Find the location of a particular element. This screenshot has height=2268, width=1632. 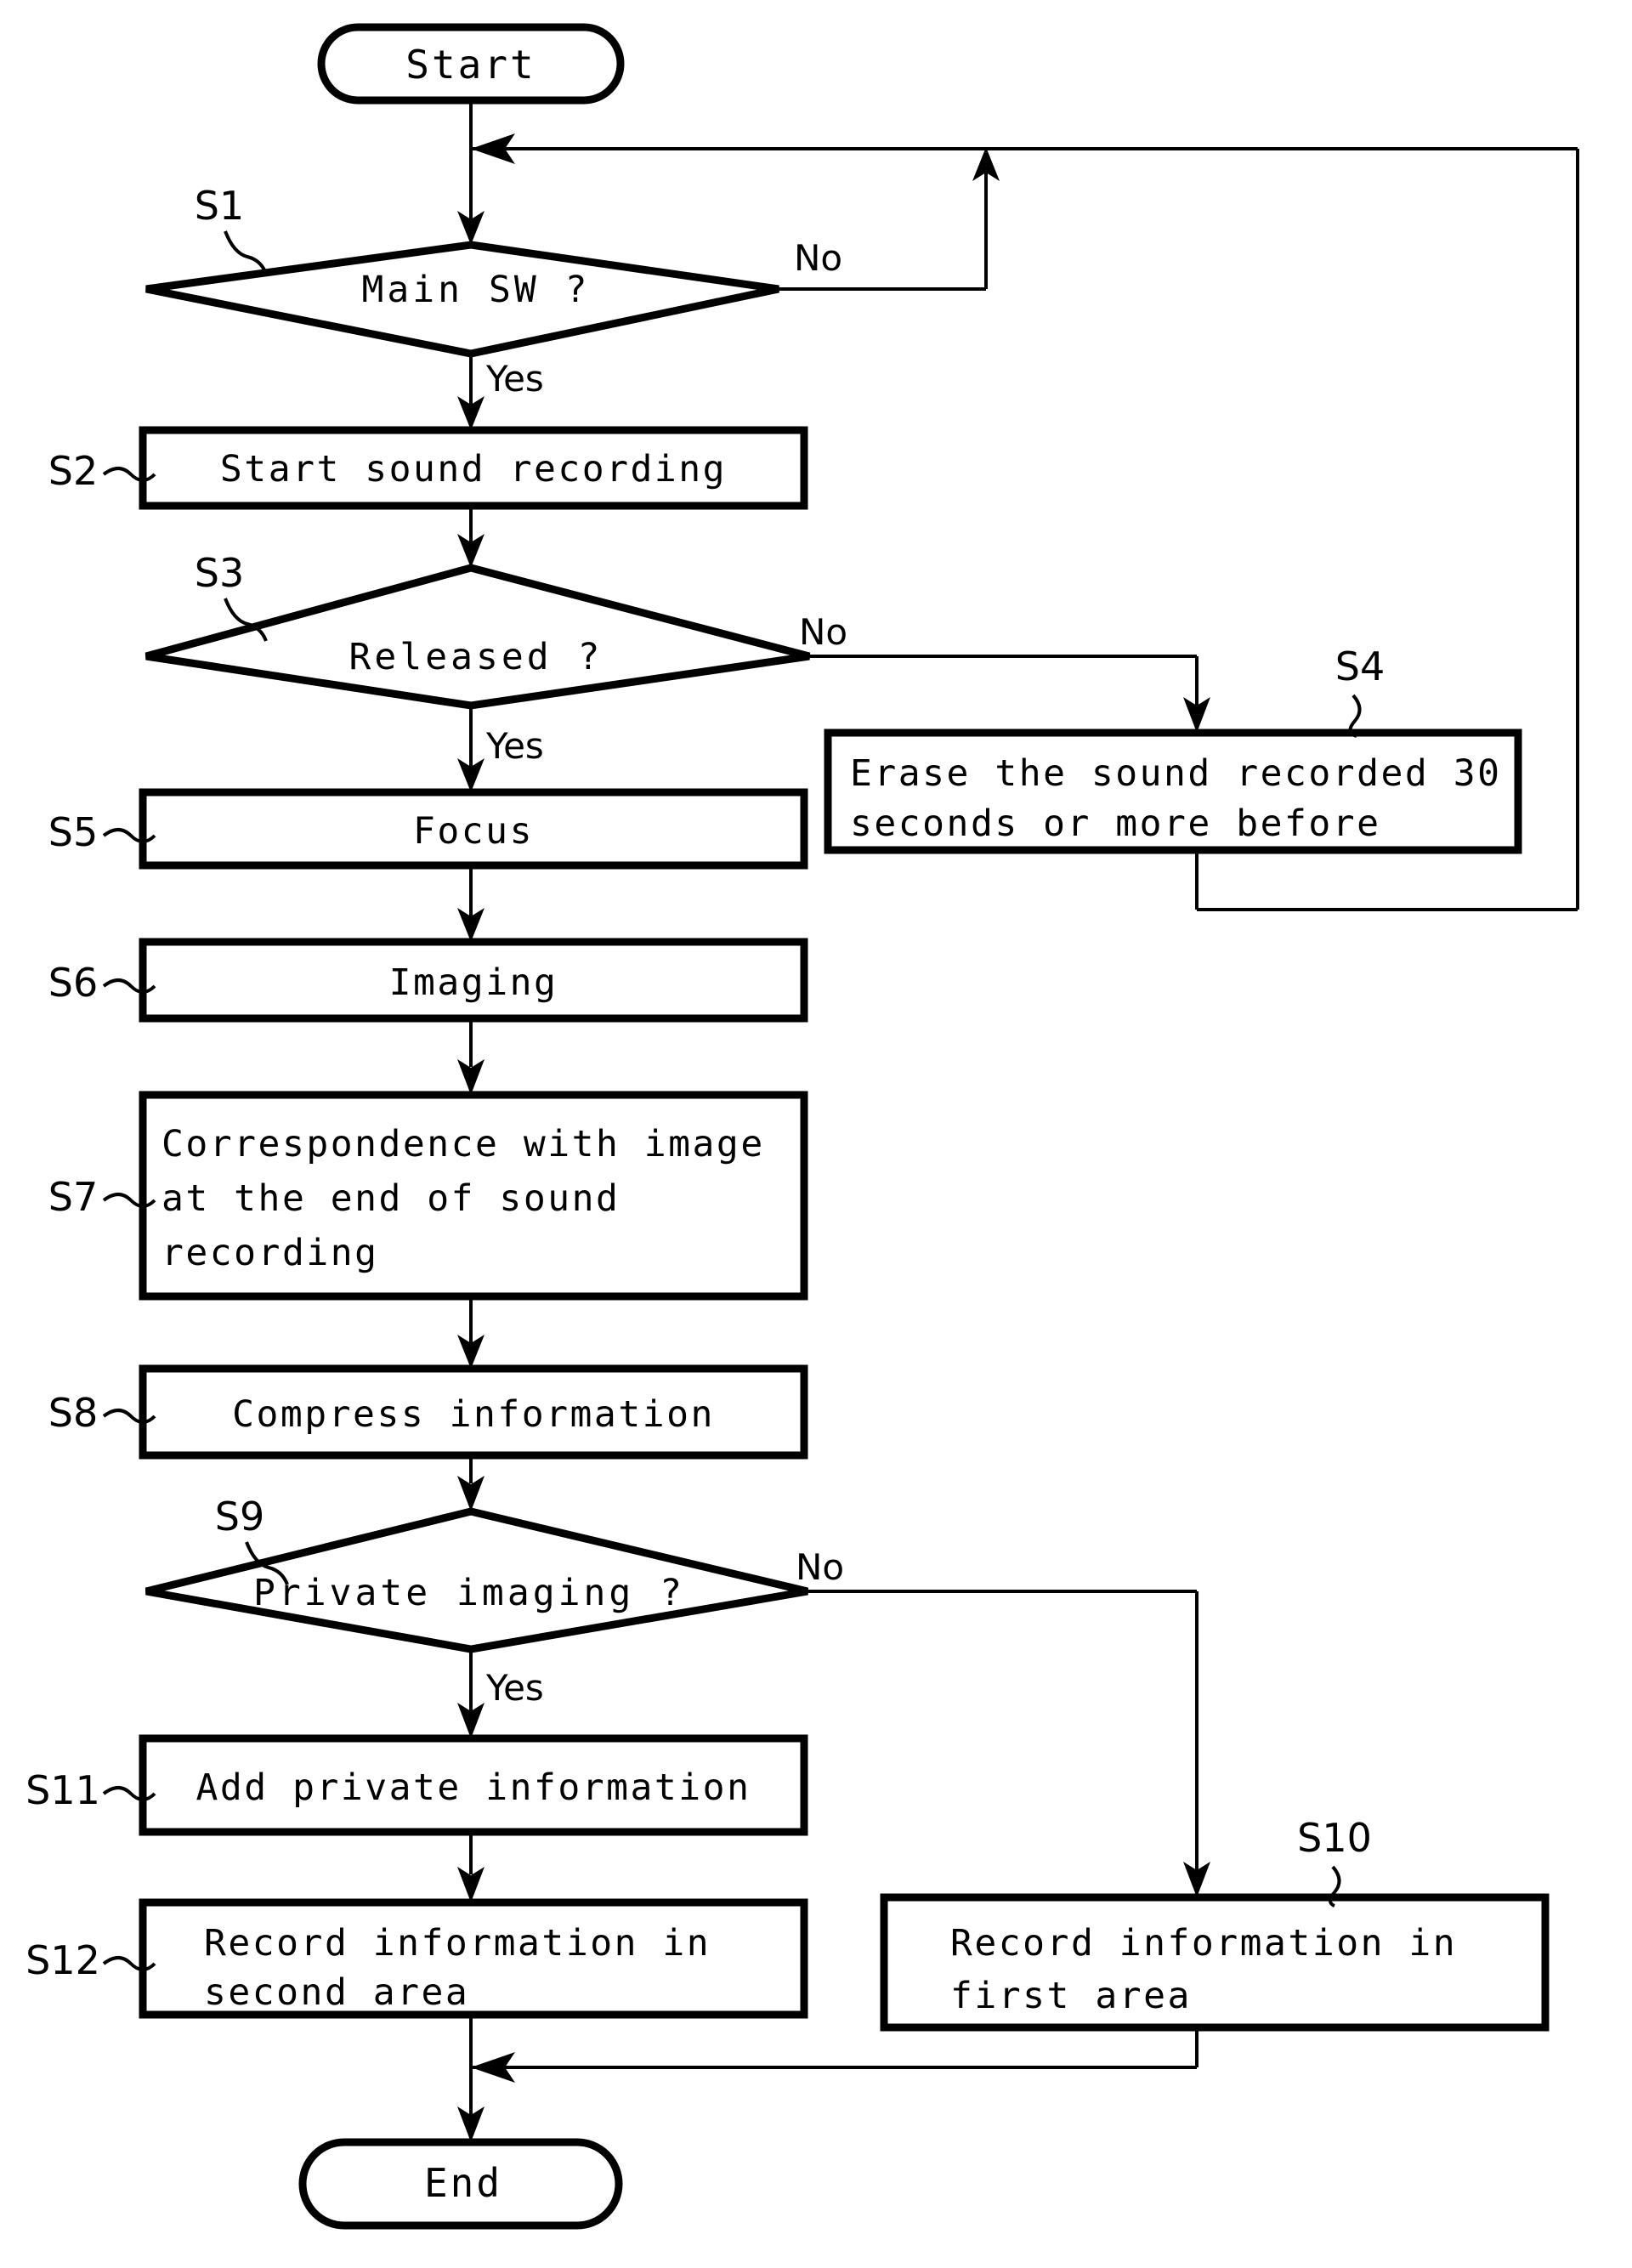

step-label-s8: S8 is located at coordinates (73, 1413).